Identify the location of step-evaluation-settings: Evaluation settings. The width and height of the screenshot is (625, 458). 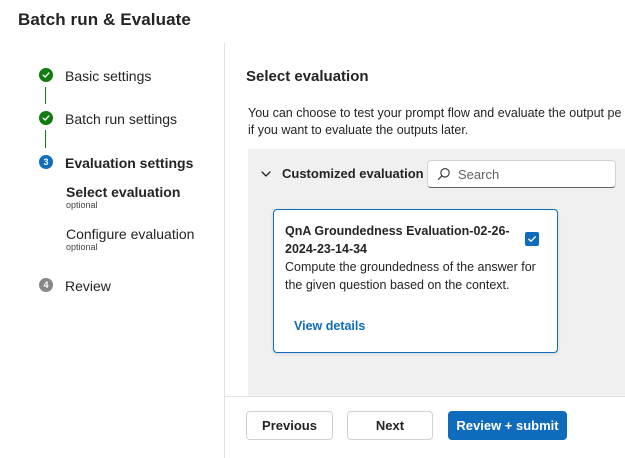
(129, 163).